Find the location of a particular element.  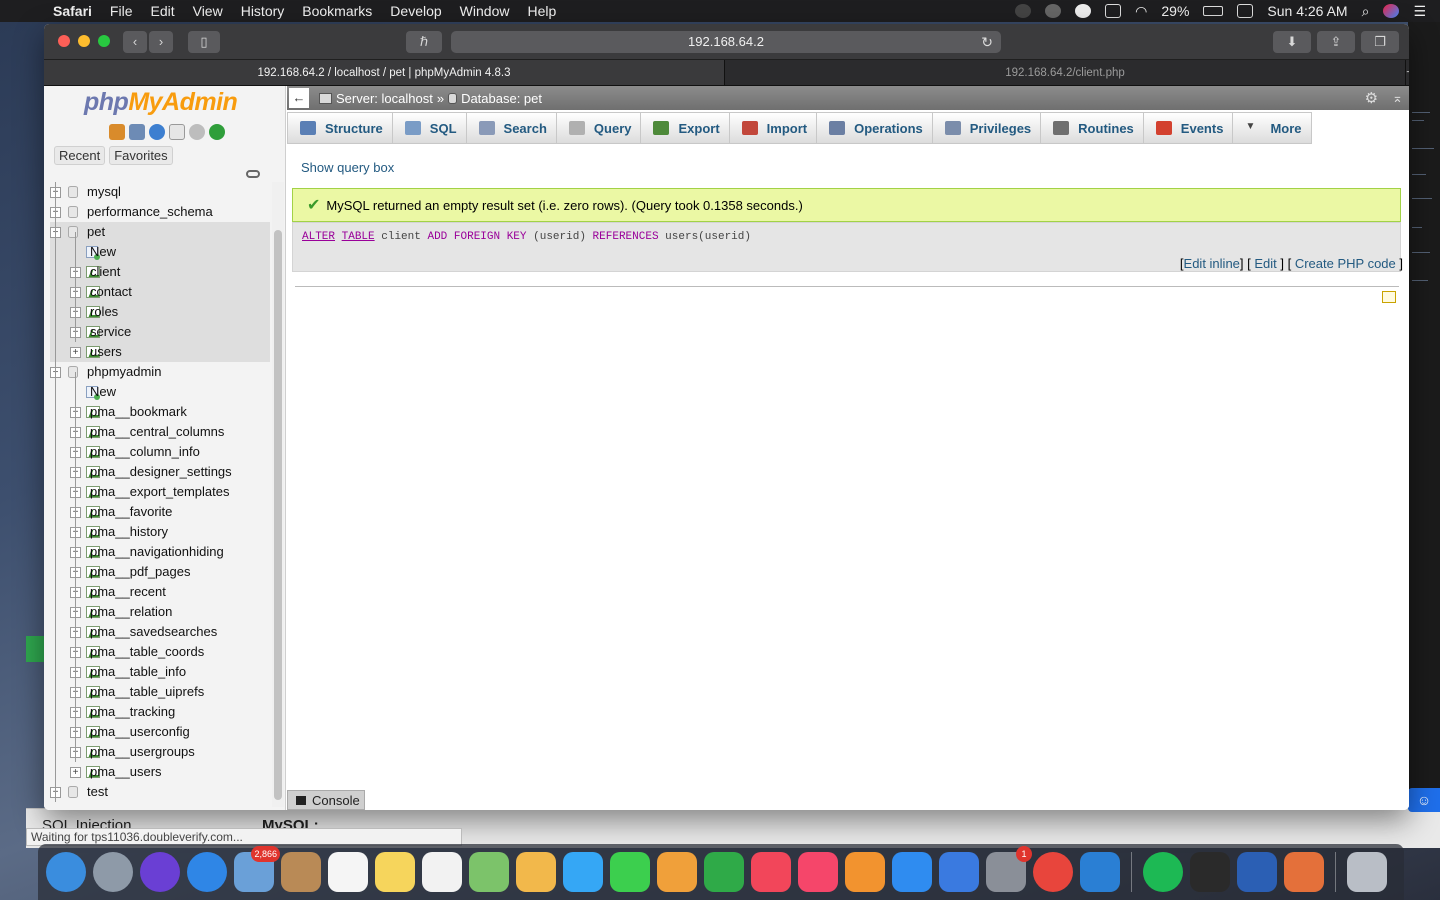

tab-export: Export is located at coordinates (684, 128).